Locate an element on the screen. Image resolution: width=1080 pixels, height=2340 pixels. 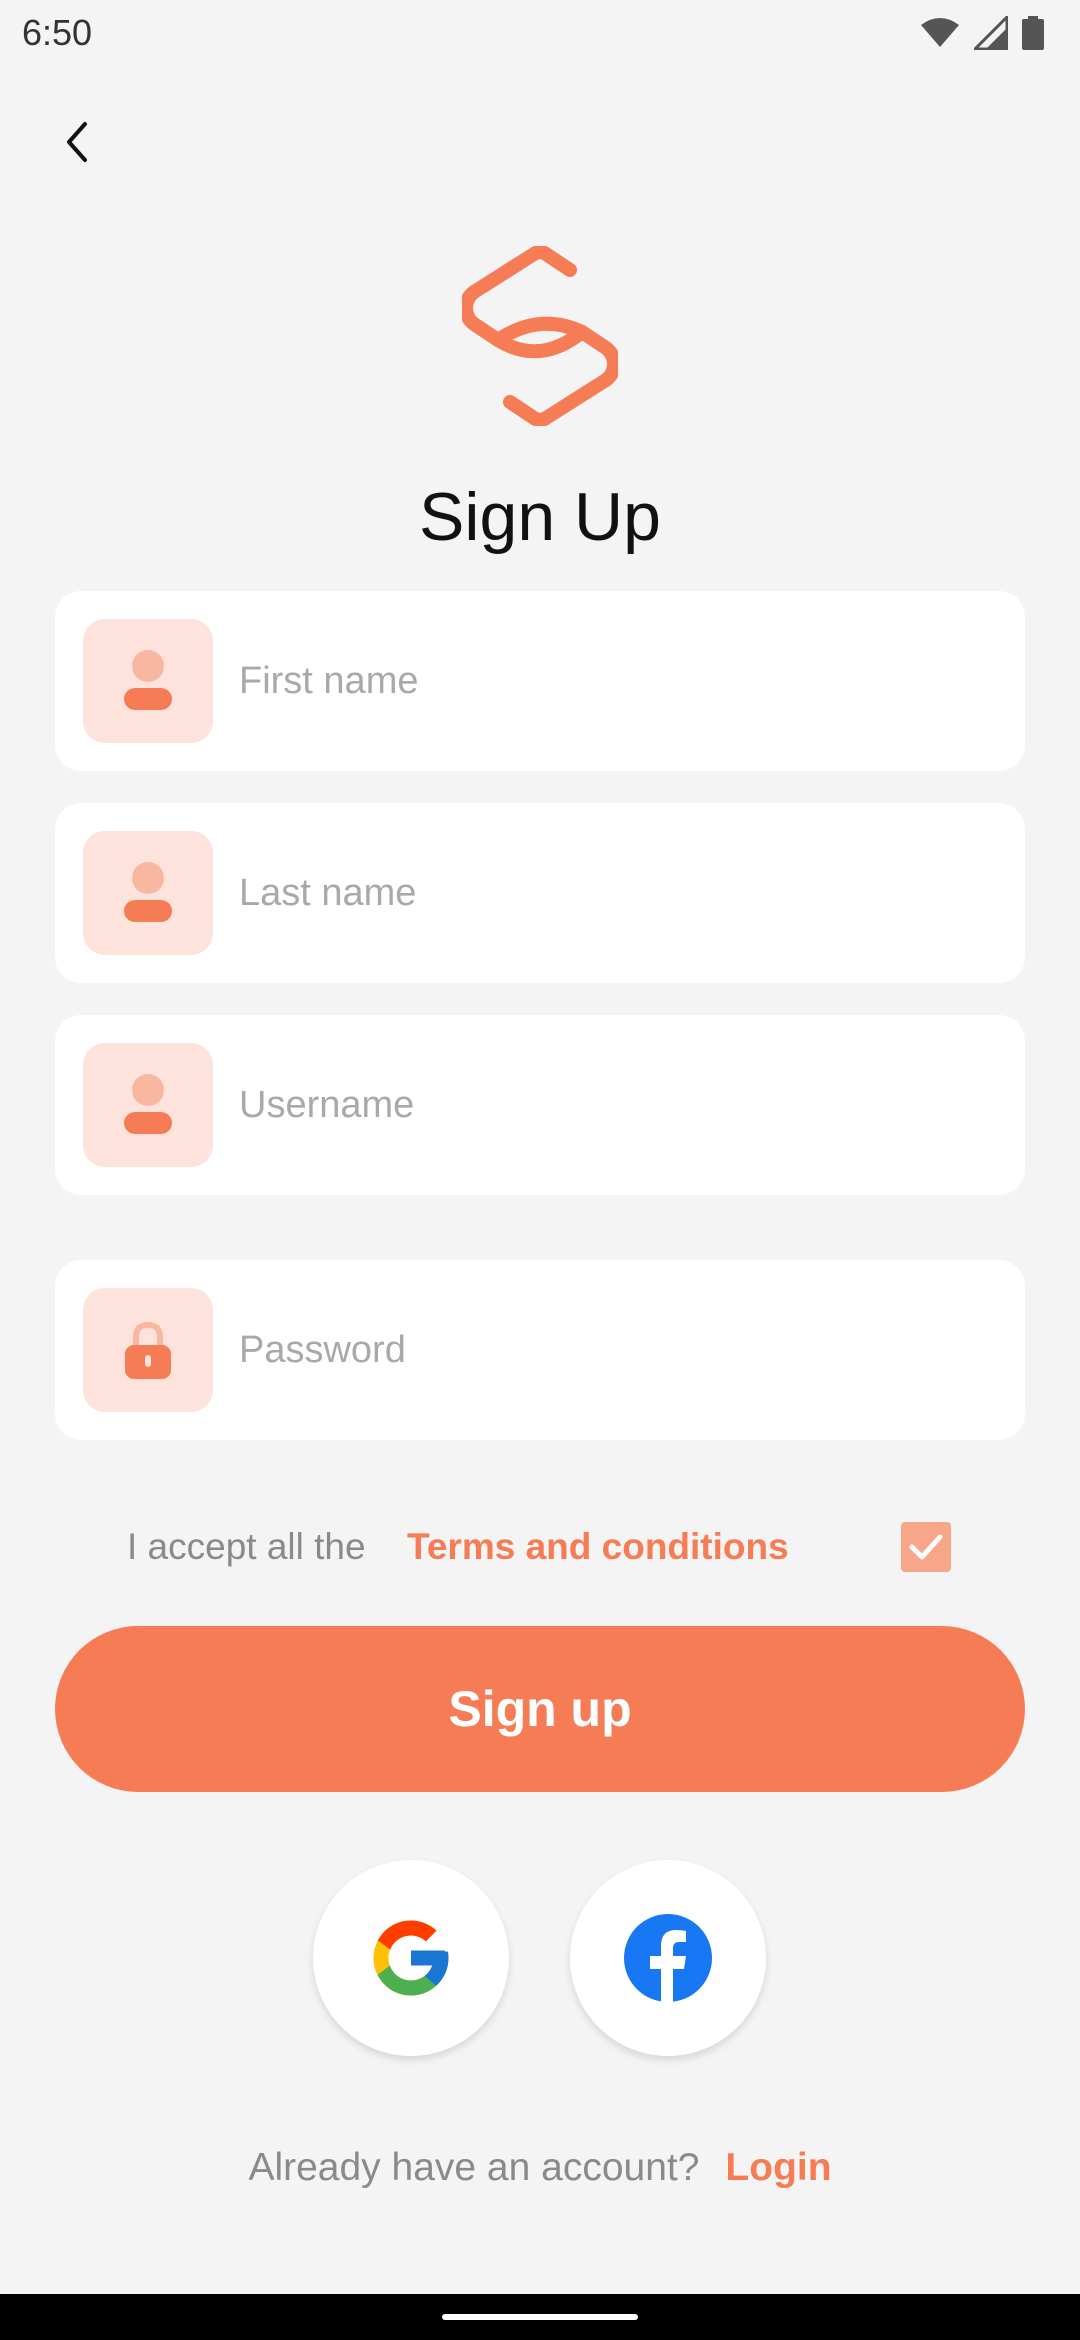
terms-row: I accept all the Terms and conditions is located at coordinates (540, 1548).